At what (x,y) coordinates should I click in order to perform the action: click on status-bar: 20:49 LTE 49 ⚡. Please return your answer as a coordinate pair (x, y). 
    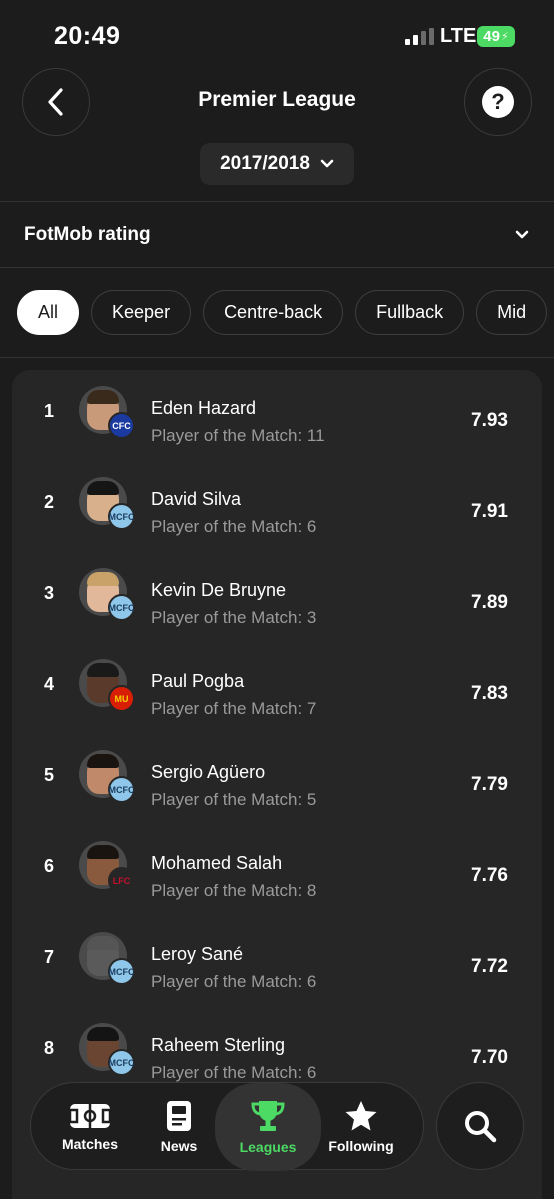
    Looking at the image, I should click on (277, 35).